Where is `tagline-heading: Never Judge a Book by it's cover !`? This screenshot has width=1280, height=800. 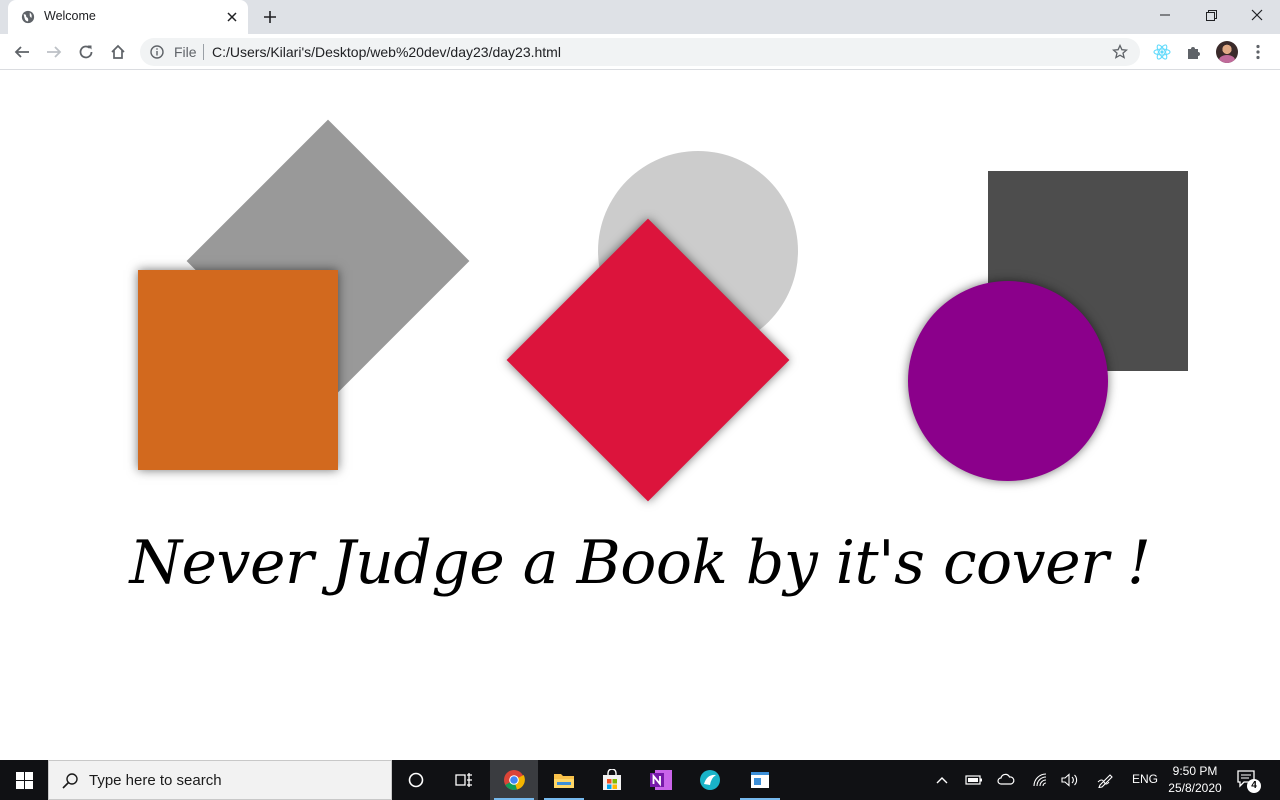
tagline-heading: Never Judge a Book by it's cover ! is located at coordinates (640, 563).